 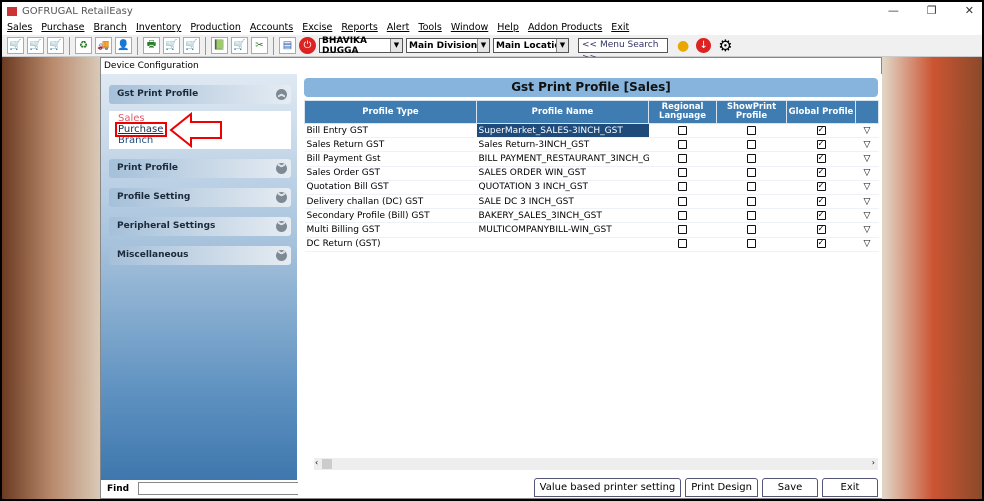 What do you see at coordinates (55, 45) in the screenshot?
I see `toolbar-cart-return-icon: 🛒` at bounding box center [55, 45].